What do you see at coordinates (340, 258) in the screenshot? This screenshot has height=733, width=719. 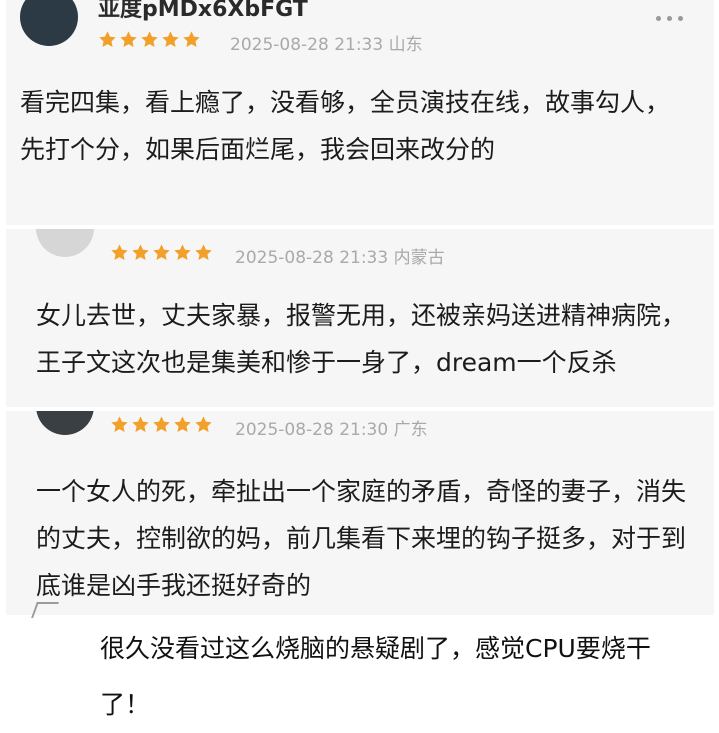 I see `comment-meta: 2025-08-28 21:33 内蒙古` at bounding box center [340, 258].